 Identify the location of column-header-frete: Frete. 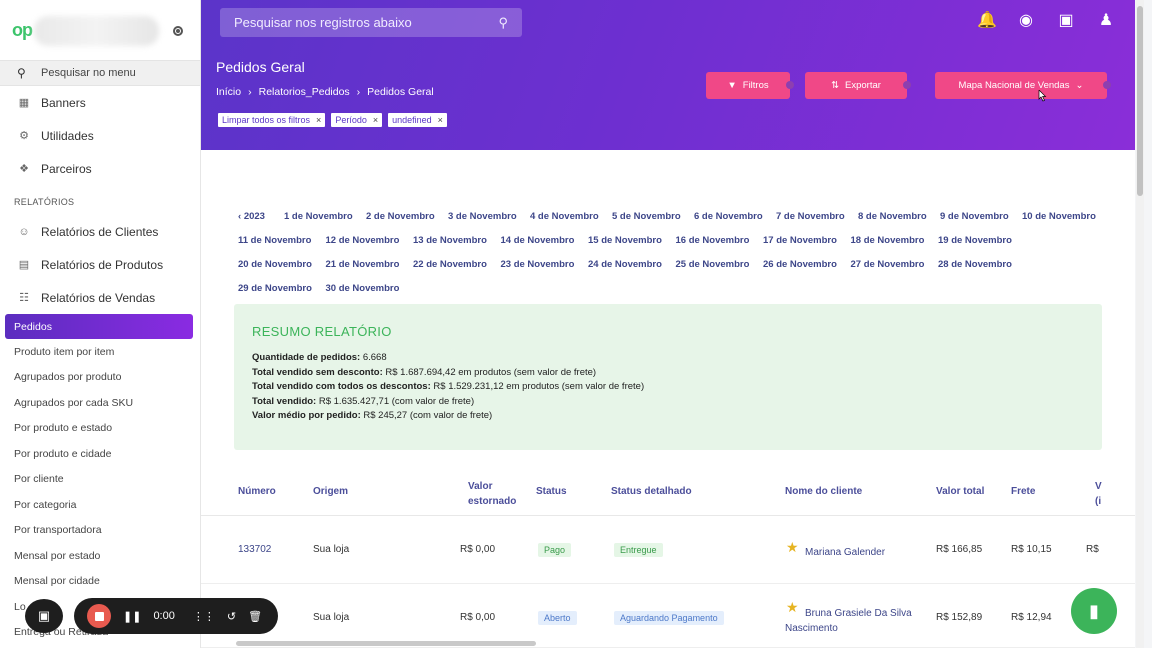
(1023, 491).